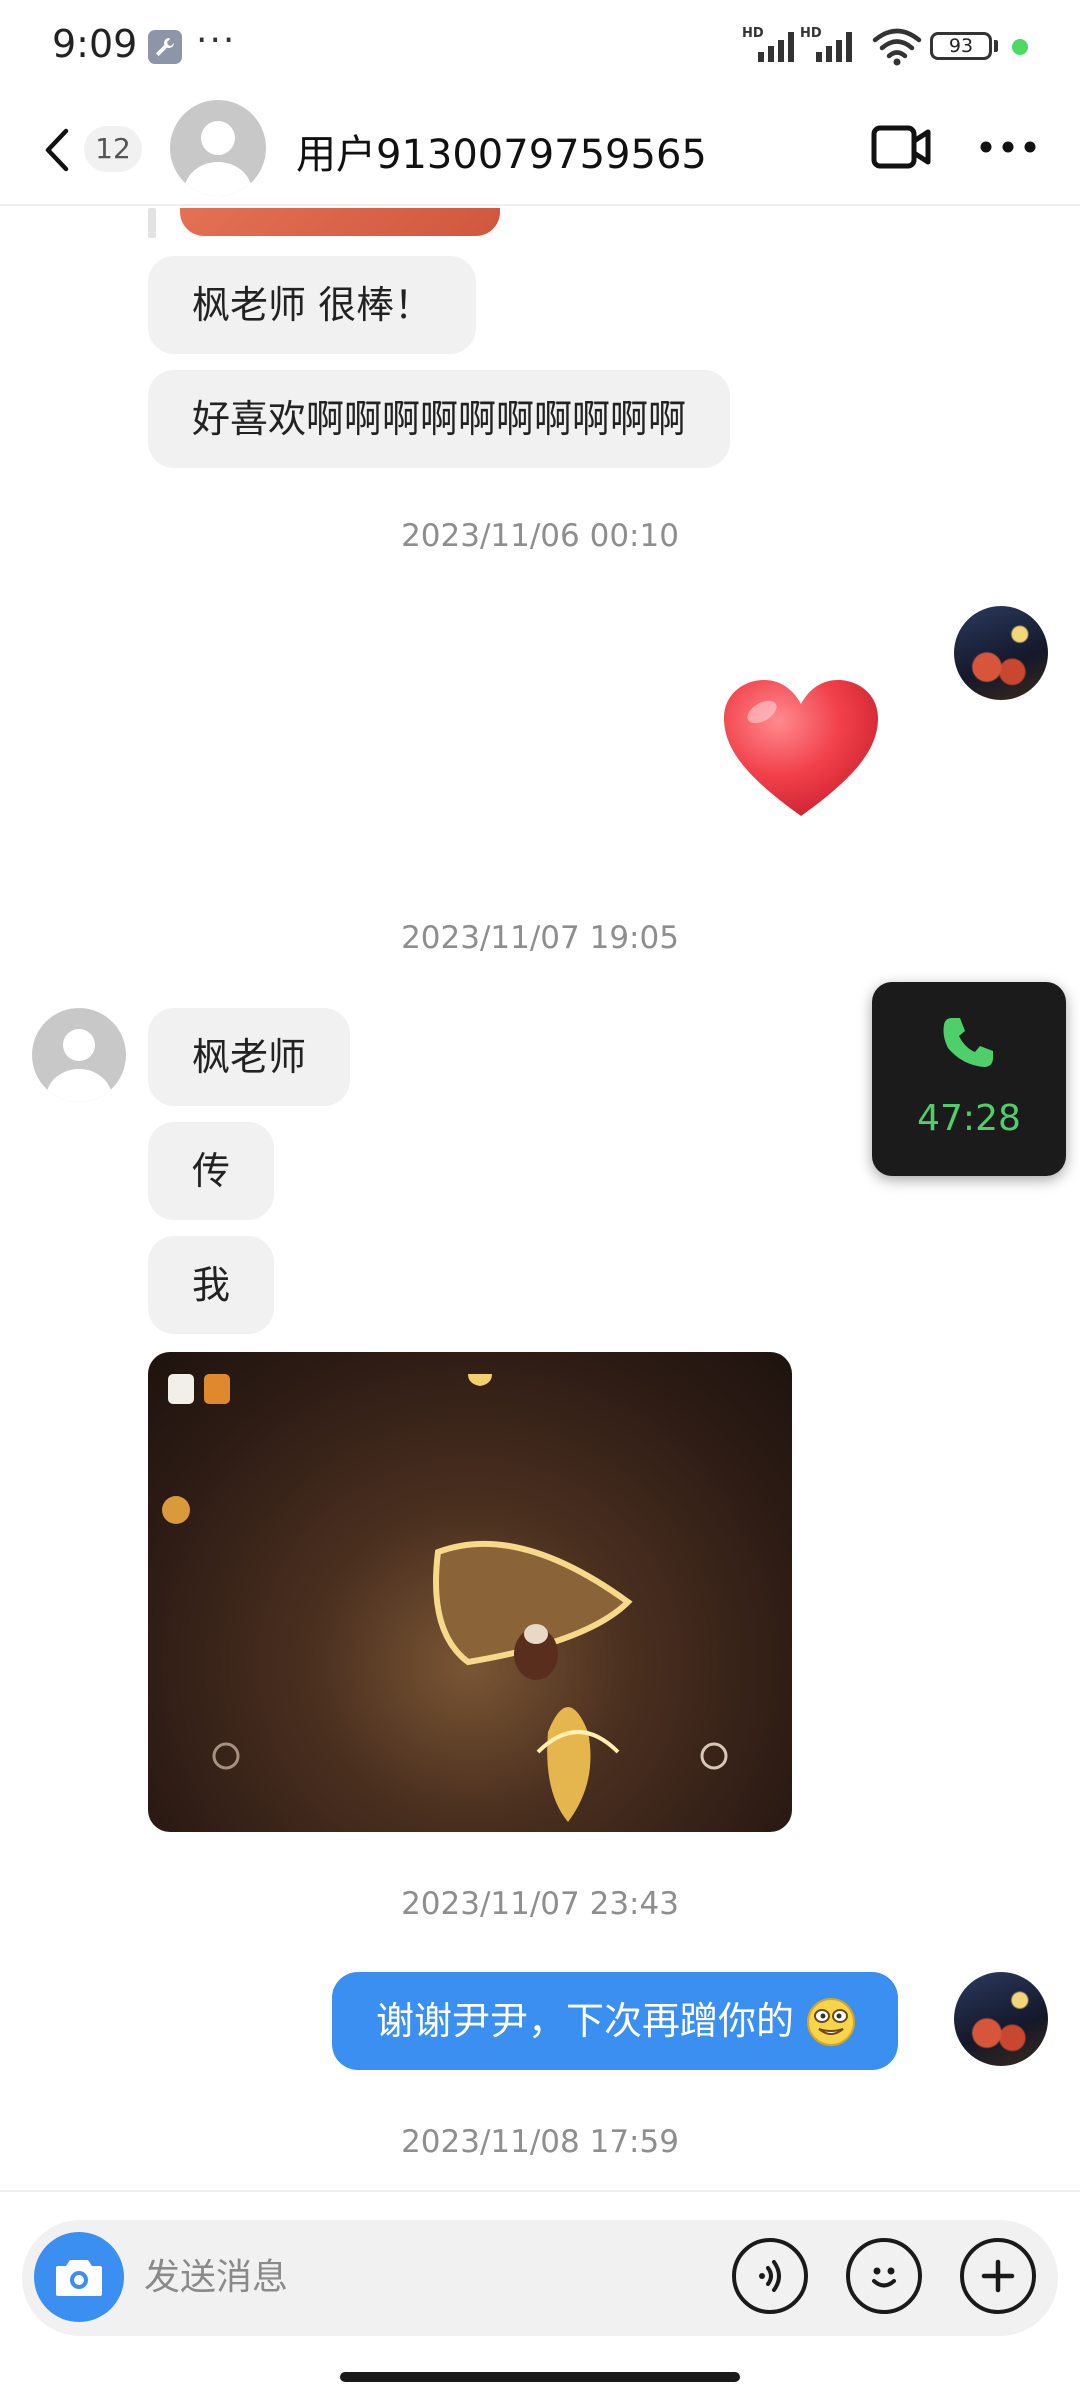 This screenshot has height=2400, width=1080. What do you see at coordinates (776, 47) in the screenshot?
I see `signal-icon` at bounding box center [776, 47].